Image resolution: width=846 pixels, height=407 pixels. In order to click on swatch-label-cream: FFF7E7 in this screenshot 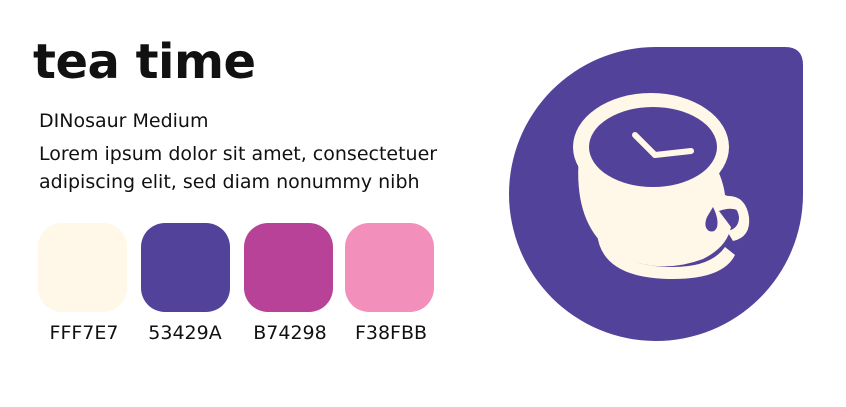, I will do `click(84, 333)`.